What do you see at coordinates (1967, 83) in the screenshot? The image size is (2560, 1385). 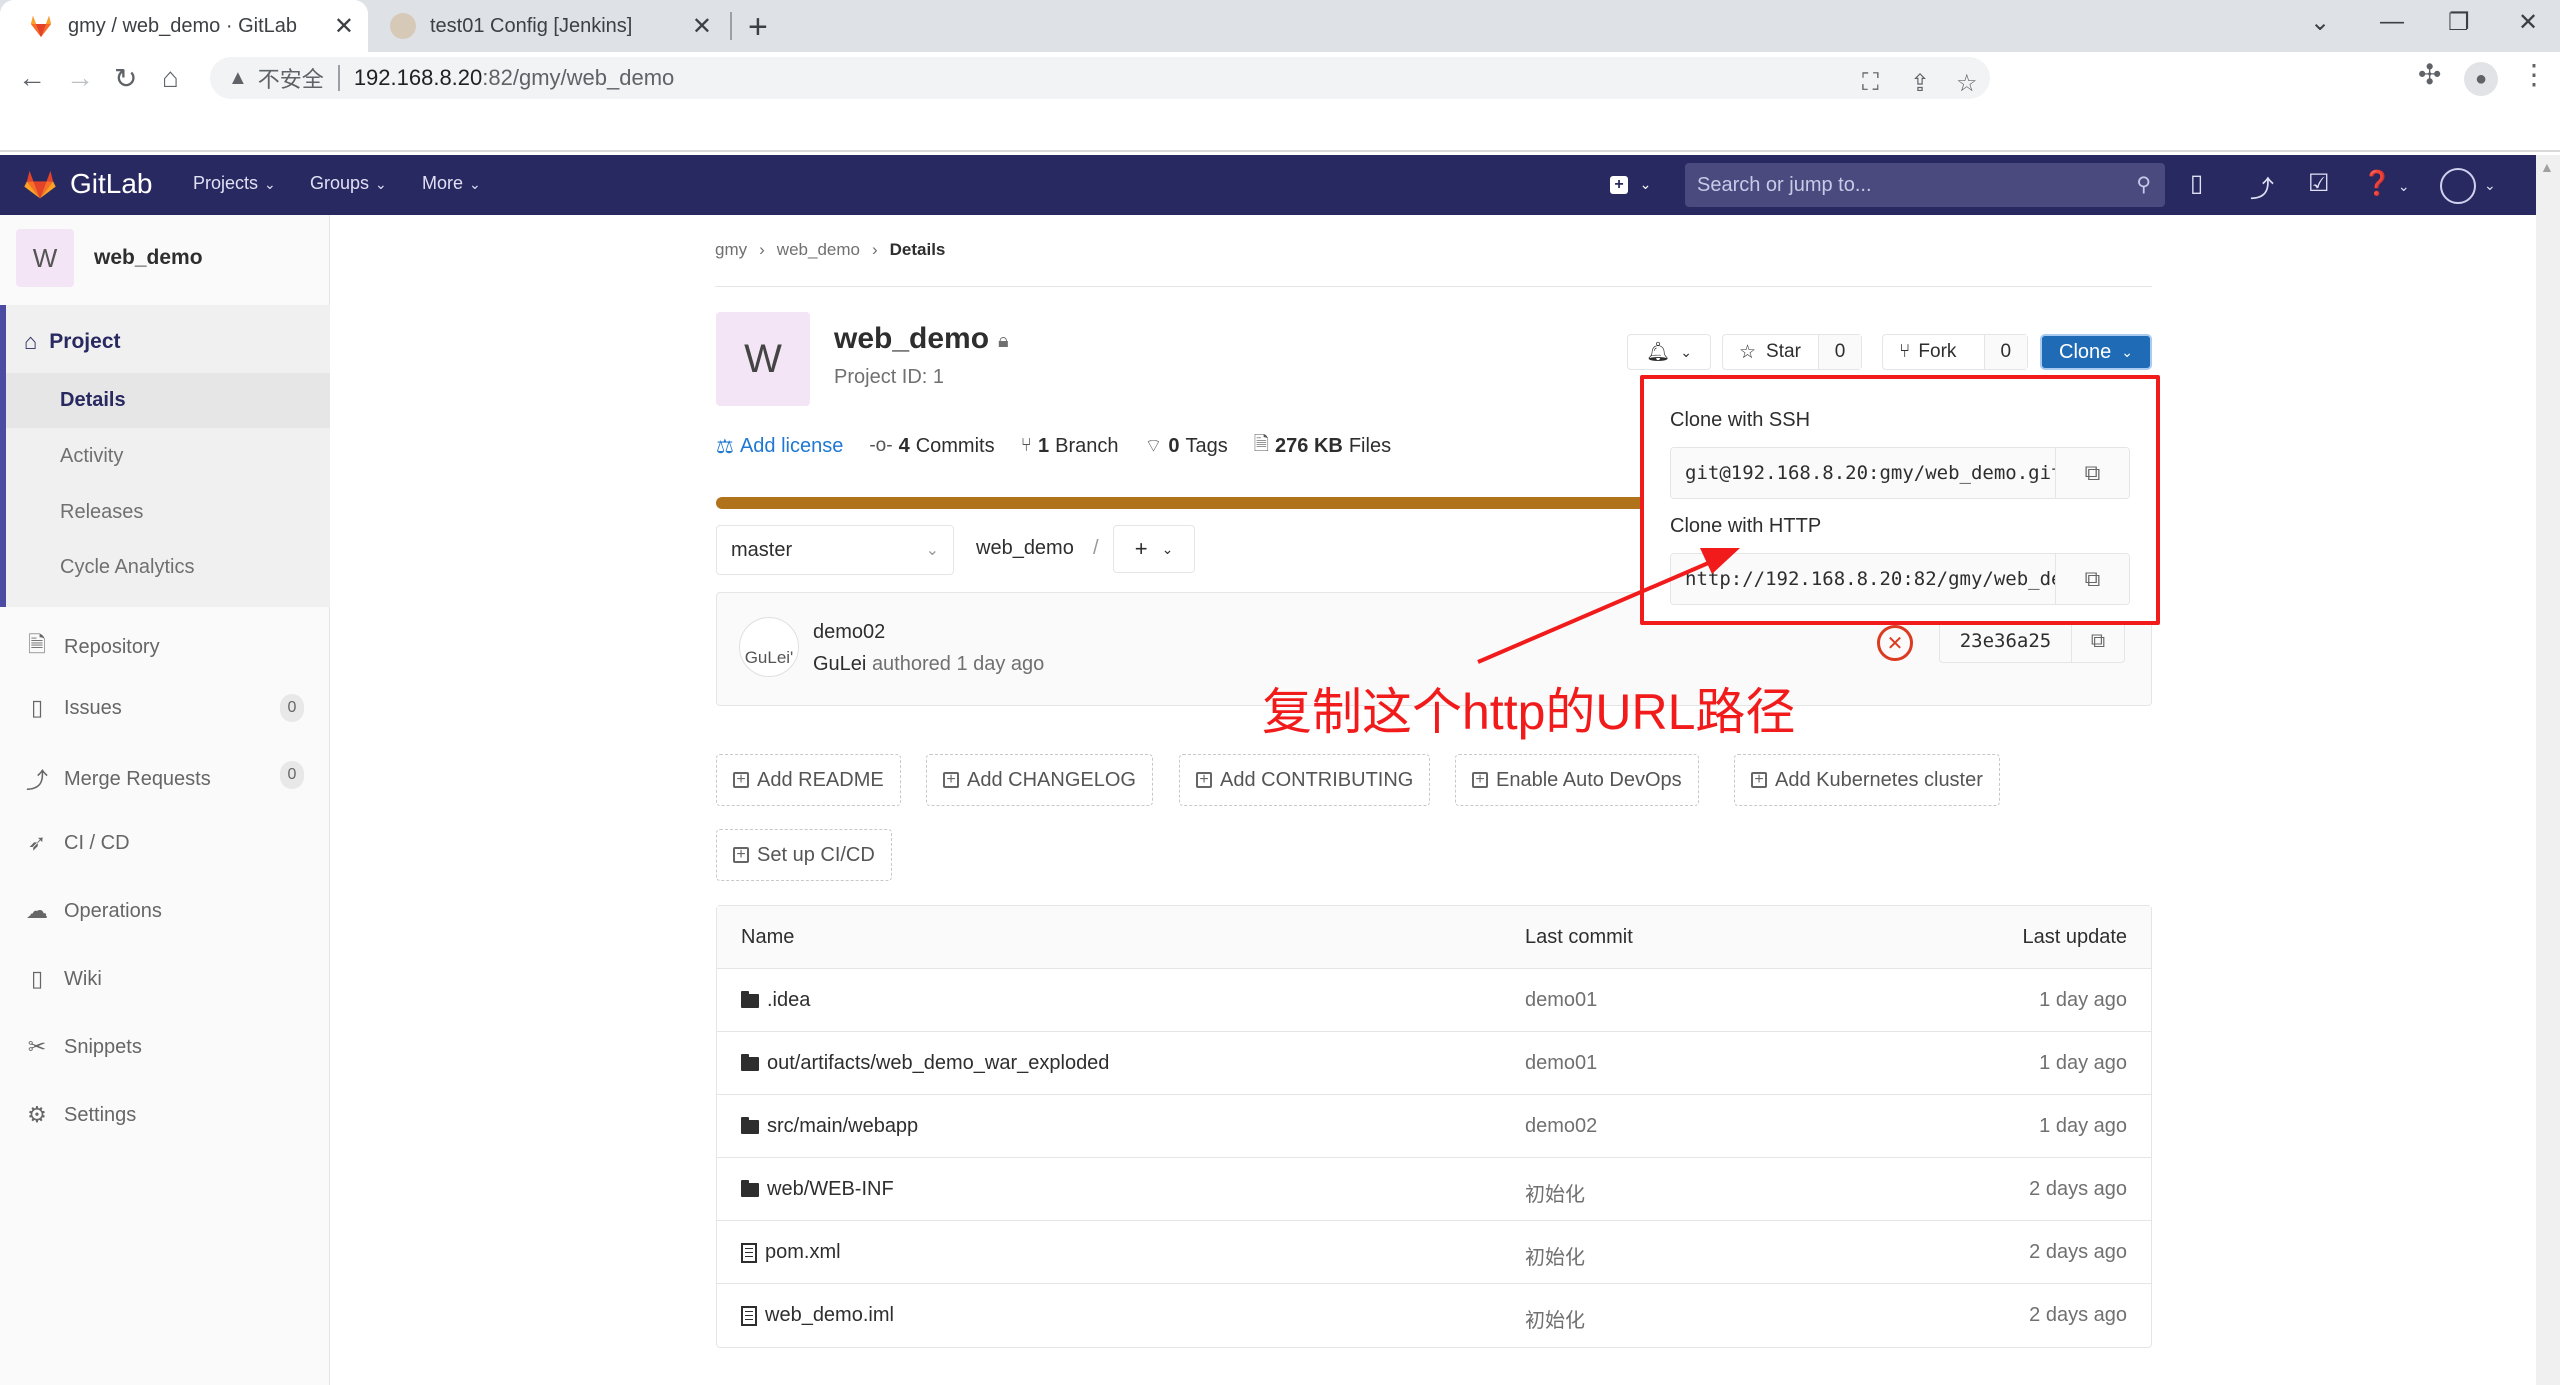 I see `bookmark-star-icon: ☆` at bounding box center [1967, 83].